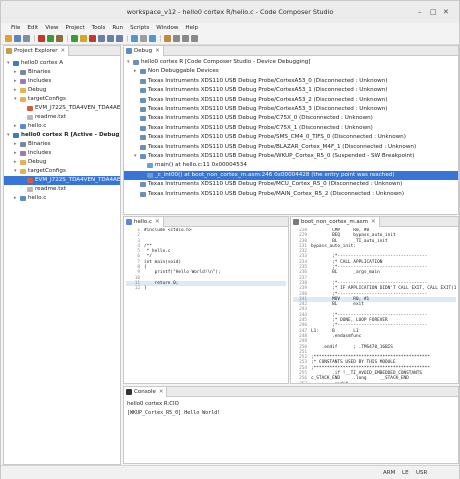  Describe the element at coordinates (134, 38) in the screenshot. I see `connect-icon` at that location.